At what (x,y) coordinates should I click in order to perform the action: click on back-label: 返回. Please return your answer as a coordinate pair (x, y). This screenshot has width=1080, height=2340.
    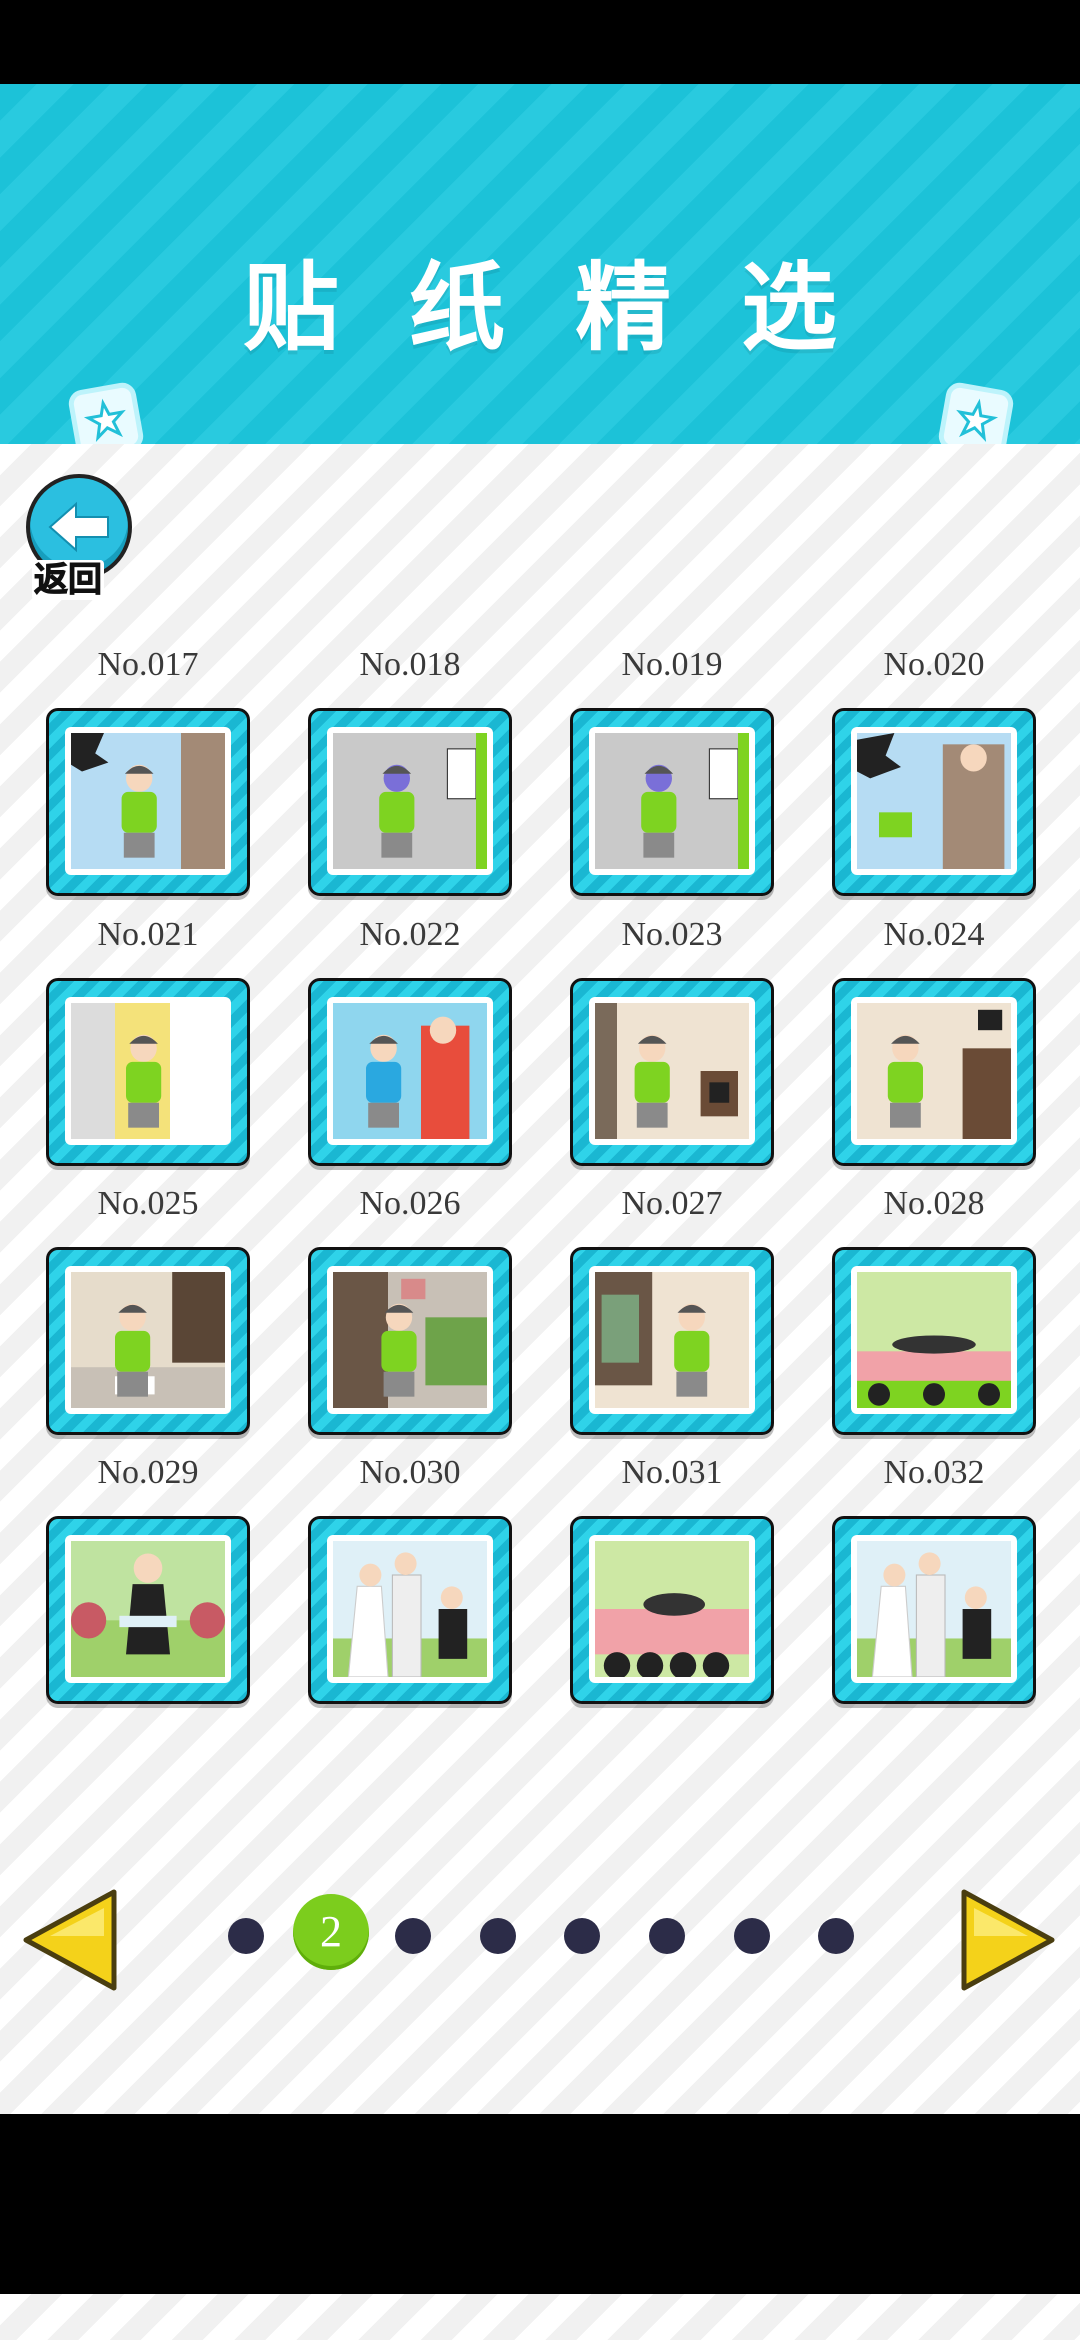
    Looking at the image, I should click on (68, 580).